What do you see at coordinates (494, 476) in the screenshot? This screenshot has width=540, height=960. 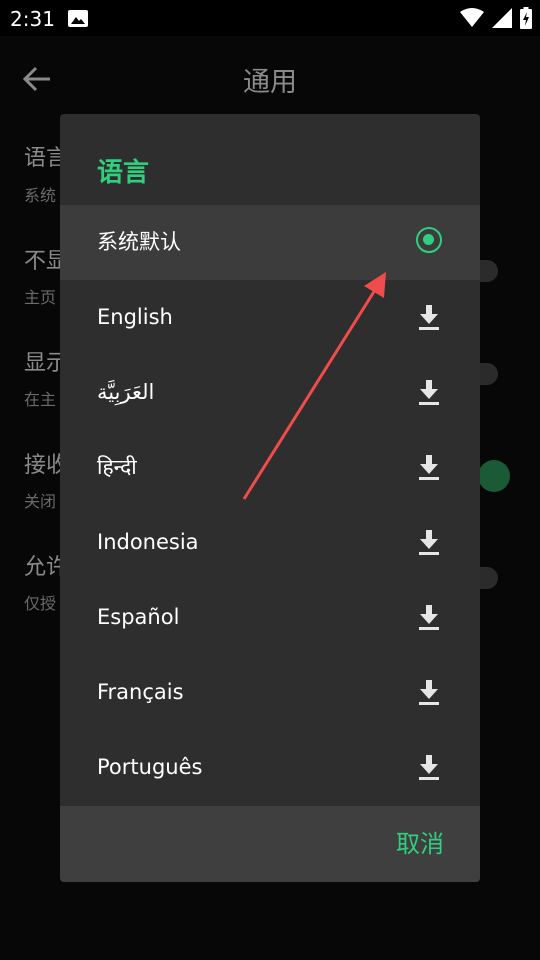 I see `setting-4-toggle` at bounding box center [494, 476].